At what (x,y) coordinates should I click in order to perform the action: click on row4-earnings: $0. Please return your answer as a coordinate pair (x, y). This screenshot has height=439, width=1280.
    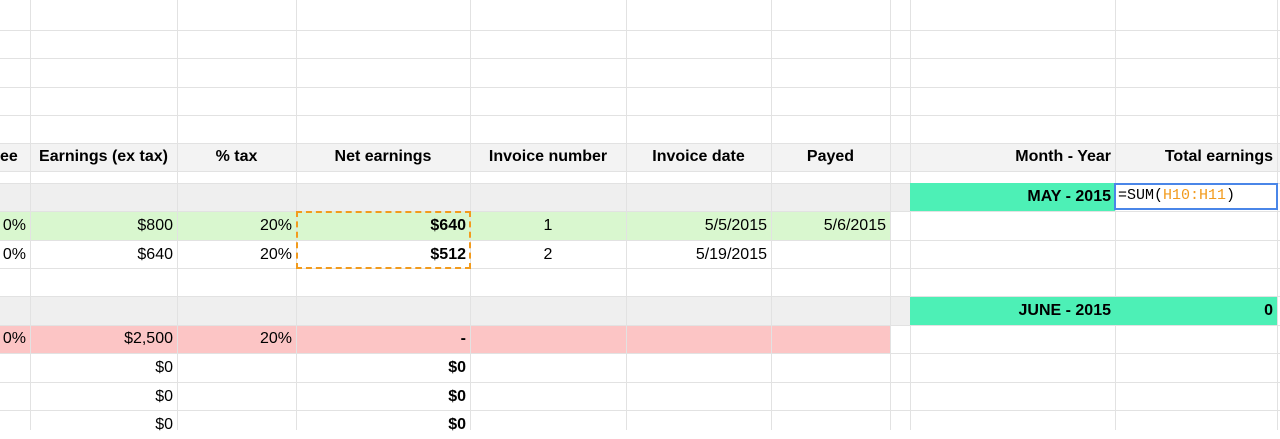
    Looking at the image, I should click on (103, 368).